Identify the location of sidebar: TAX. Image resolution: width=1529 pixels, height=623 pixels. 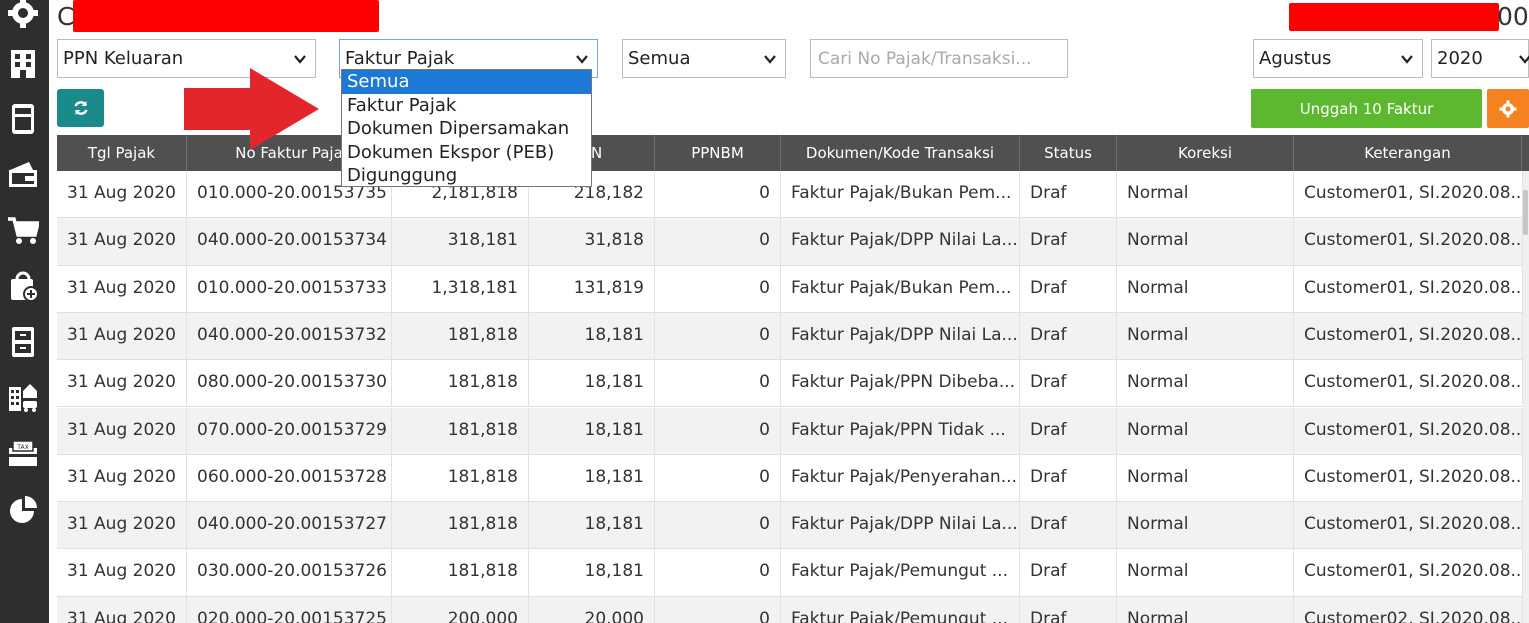
(24, 311).